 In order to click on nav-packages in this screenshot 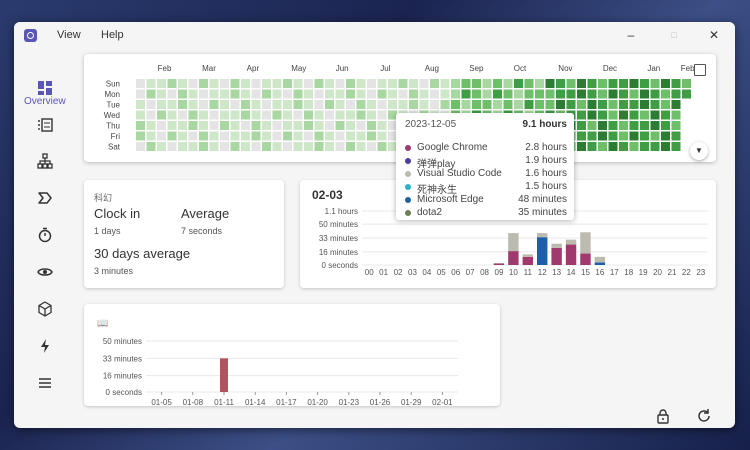, I will do `click(45, 309)`.